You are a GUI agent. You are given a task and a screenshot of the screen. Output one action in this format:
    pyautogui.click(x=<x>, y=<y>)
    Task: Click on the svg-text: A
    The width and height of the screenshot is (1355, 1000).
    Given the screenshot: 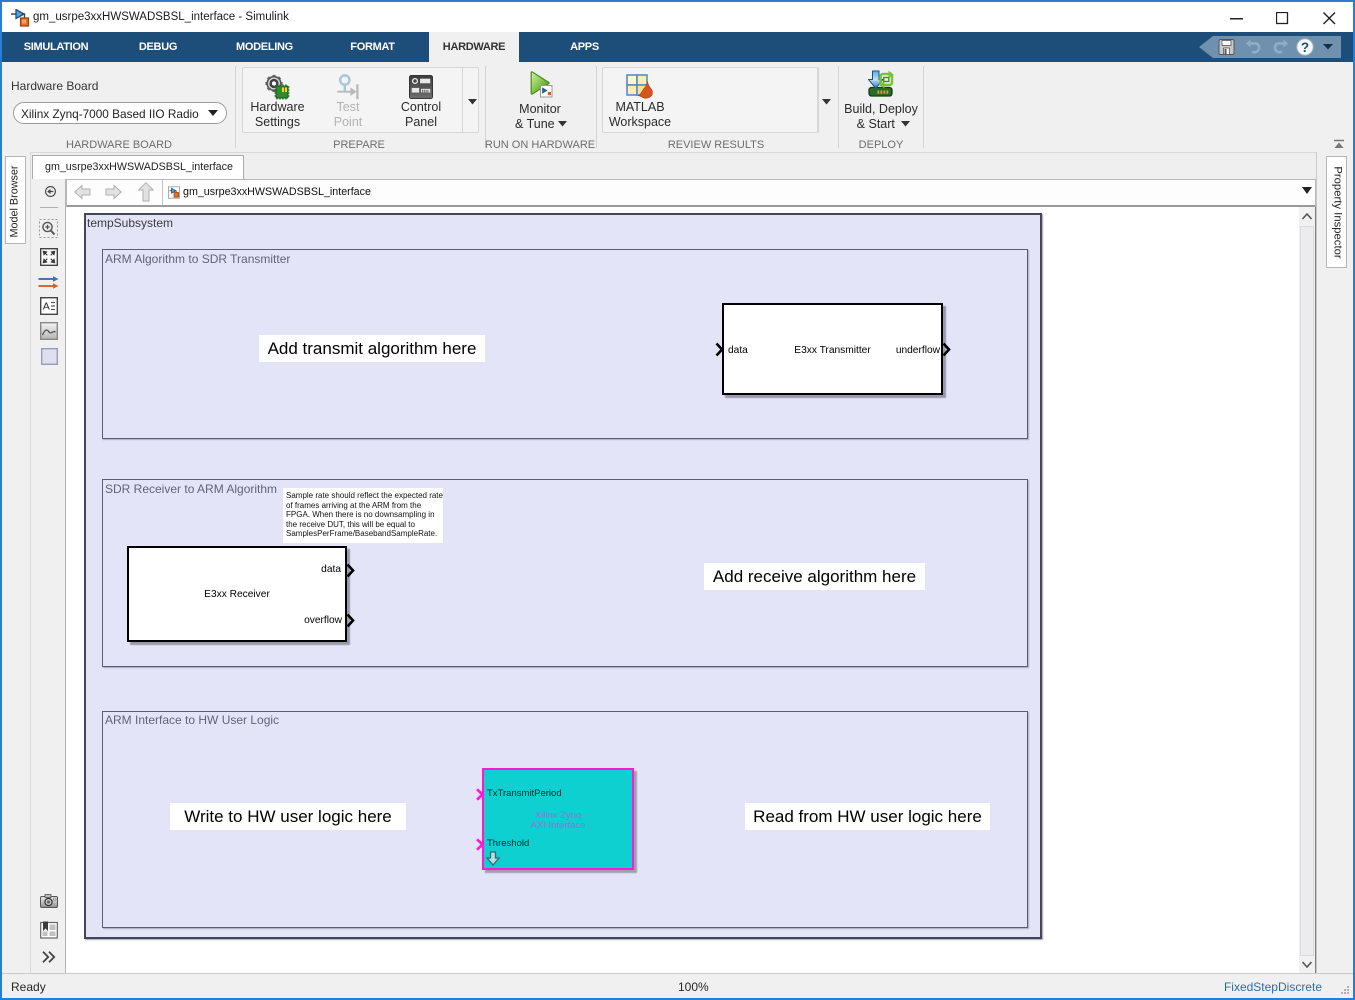 What is the action you would take?
    pyautogui.click(x=46, y=307)
    